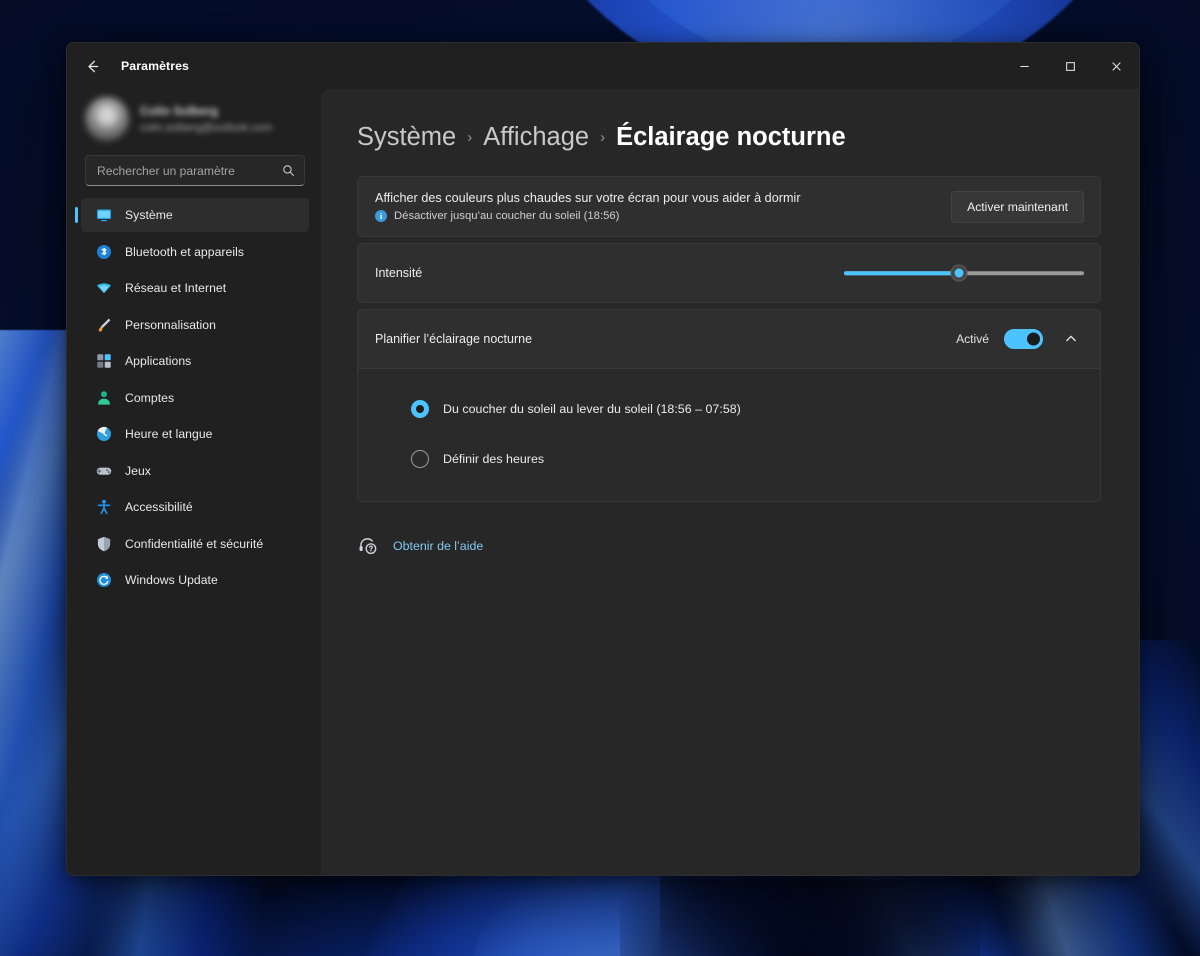  Describe the element at coordinates (494, 459) in the screenshot. I see `schedule-option-label: Définir des heures` at that location.